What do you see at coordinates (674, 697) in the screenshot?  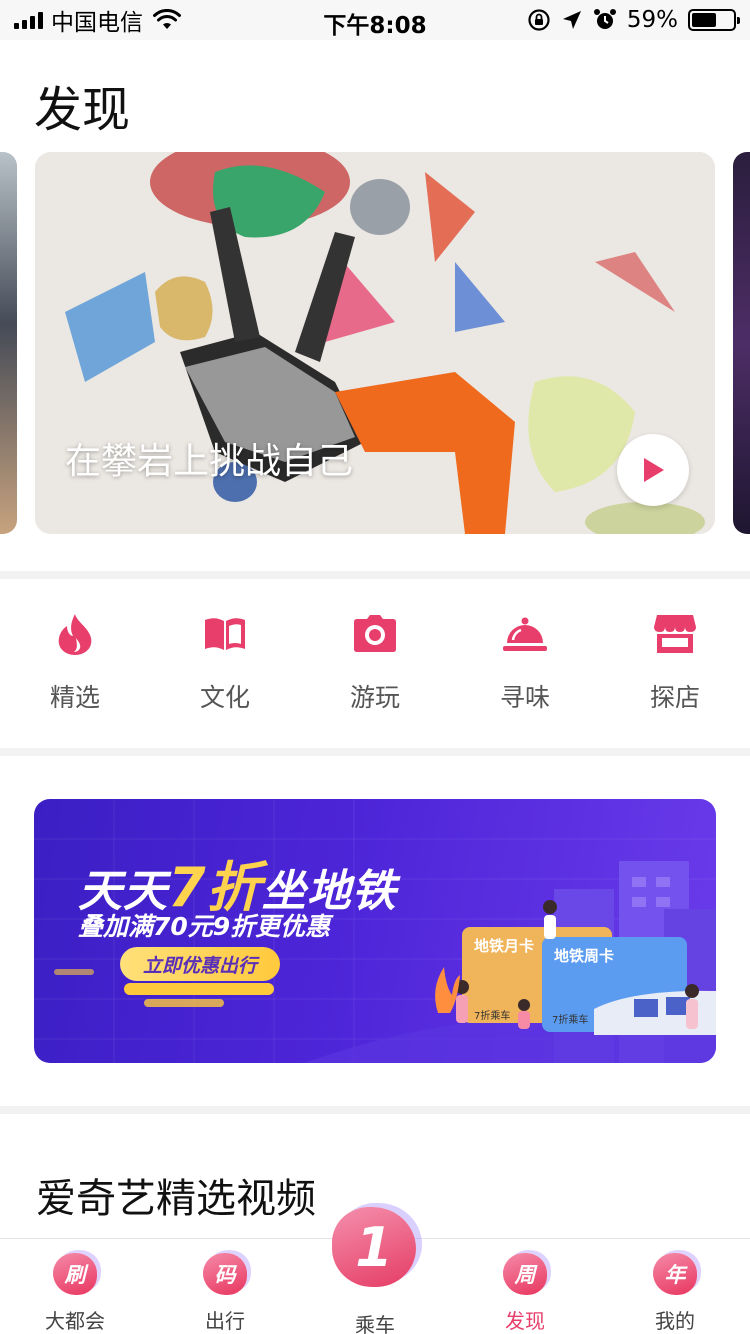 I see `category-label: 探店` at bounding box center [674, 697].